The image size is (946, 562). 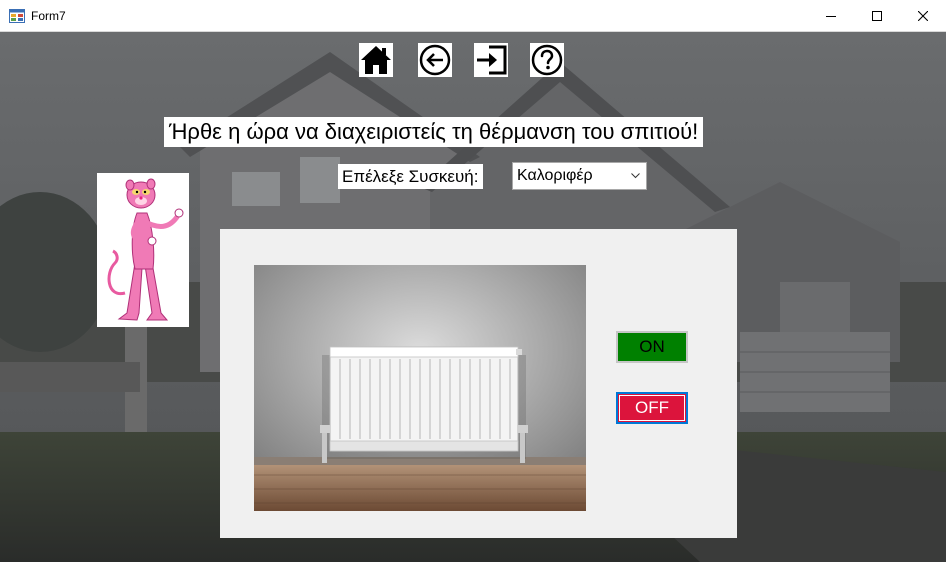 I want to click on minimize-icon, so click(x=831, y=16).